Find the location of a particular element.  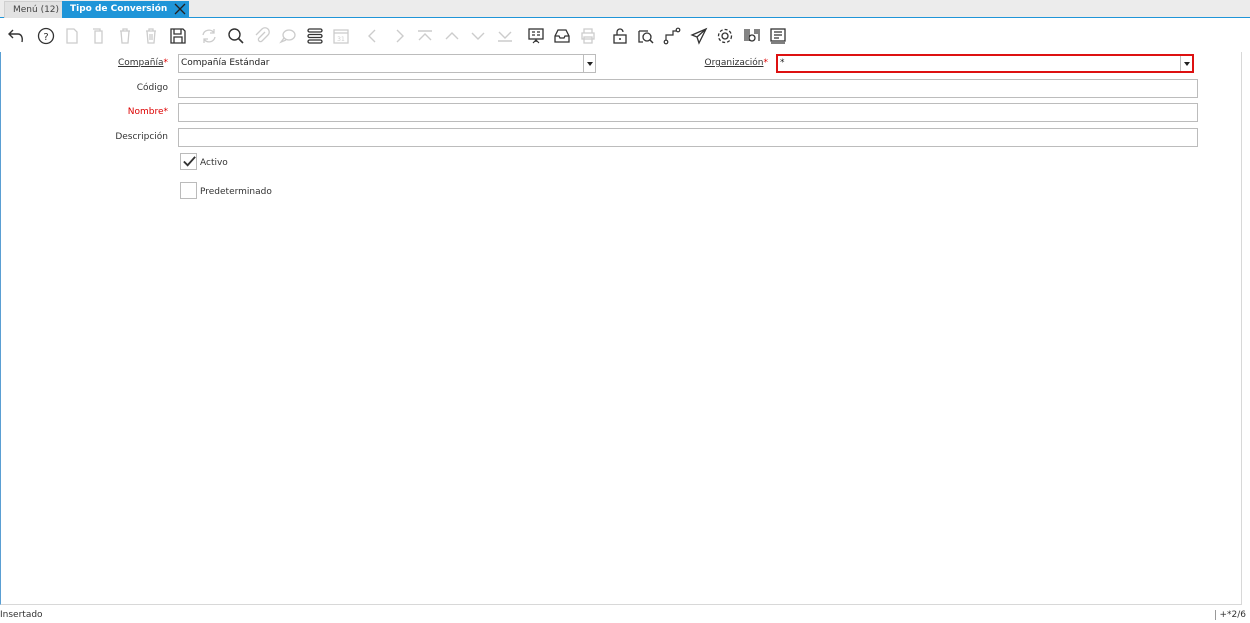

export-icon is located at coordinates (778, 36).